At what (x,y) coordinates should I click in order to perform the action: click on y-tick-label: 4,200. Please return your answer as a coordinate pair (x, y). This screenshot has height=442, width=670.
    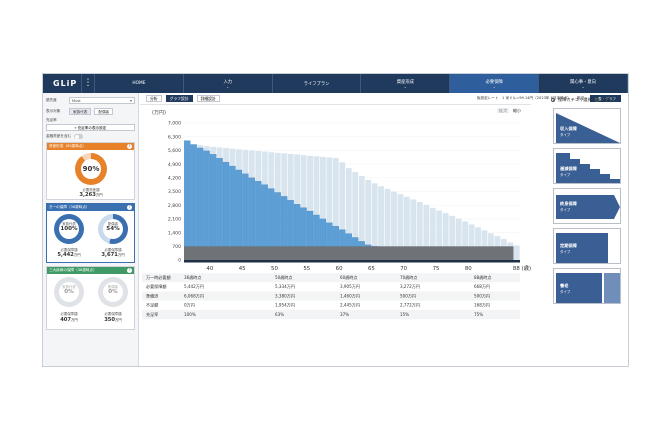
    Looking at the image, I should click on (174, 179).